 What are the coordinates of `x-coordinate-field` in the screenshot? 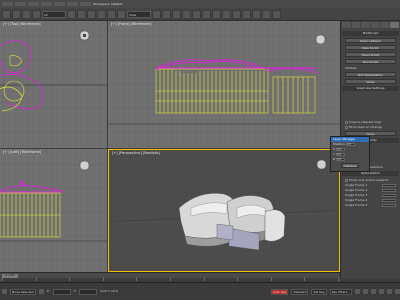 It's located at (61, 291).